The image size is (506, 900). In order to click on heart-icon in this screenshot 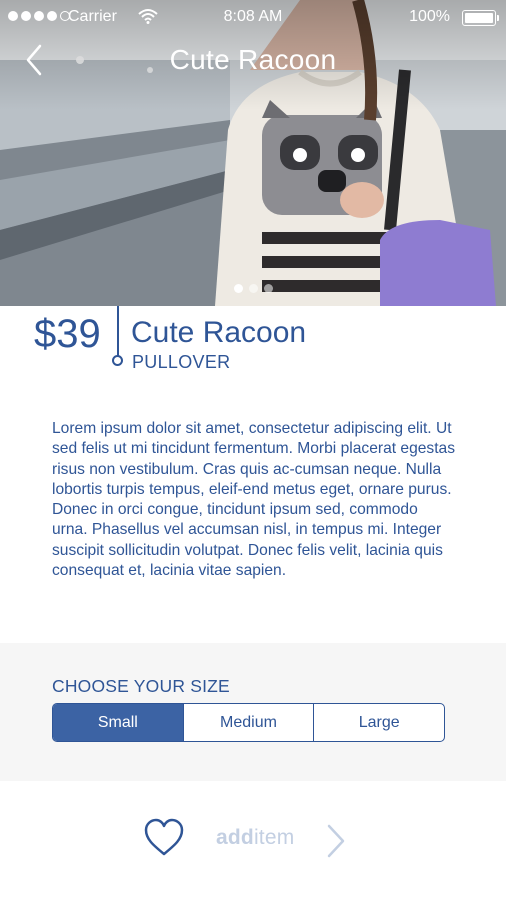, I will do `click(164, 838)`.